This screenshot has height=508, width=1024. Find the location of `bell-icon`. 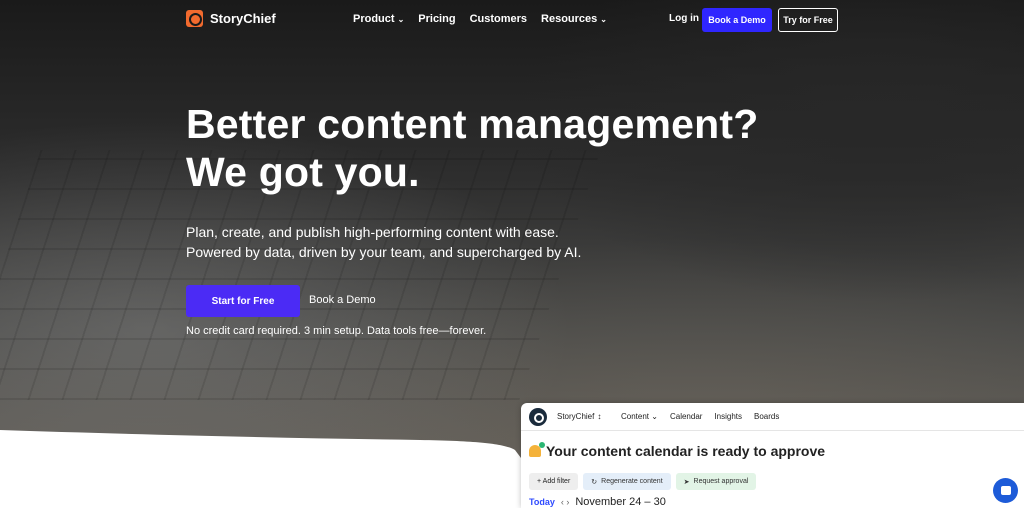

bell-icon is located at coordinates (537, 449).